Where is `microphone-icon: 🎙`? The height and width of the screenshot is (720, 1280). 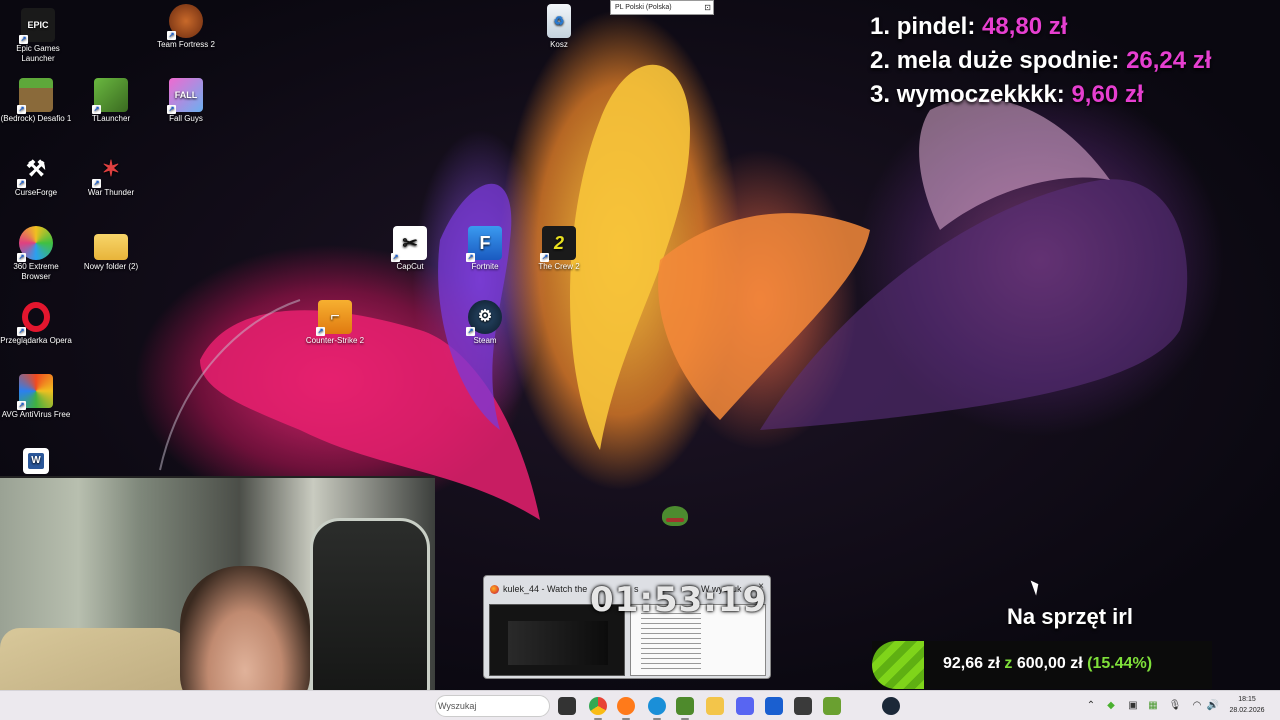 microphone-icon: 🎙 is located at coordinates (1175, 706).